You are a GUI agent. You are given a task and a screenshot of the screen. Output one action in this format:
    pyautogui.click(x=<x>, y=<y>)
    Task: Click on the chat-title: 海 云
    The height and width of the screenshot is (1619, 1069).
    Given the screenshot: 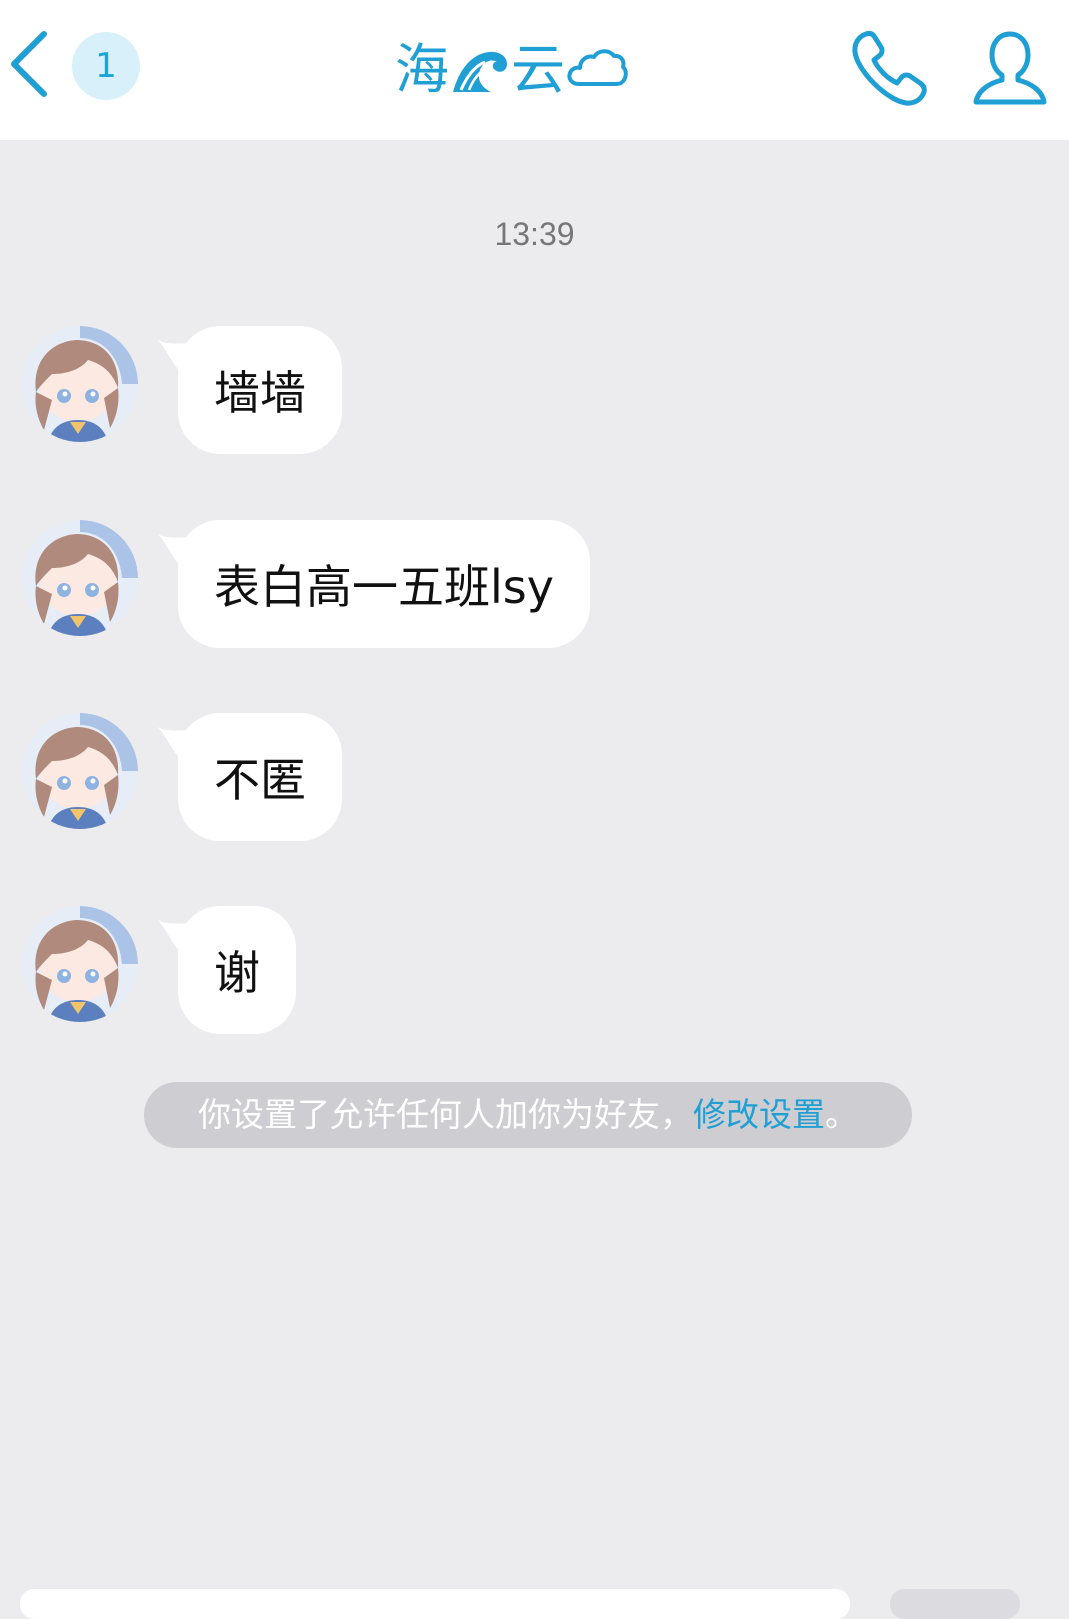 What is the action you would take?
    pyautogui.click(x=525, y=70)
    